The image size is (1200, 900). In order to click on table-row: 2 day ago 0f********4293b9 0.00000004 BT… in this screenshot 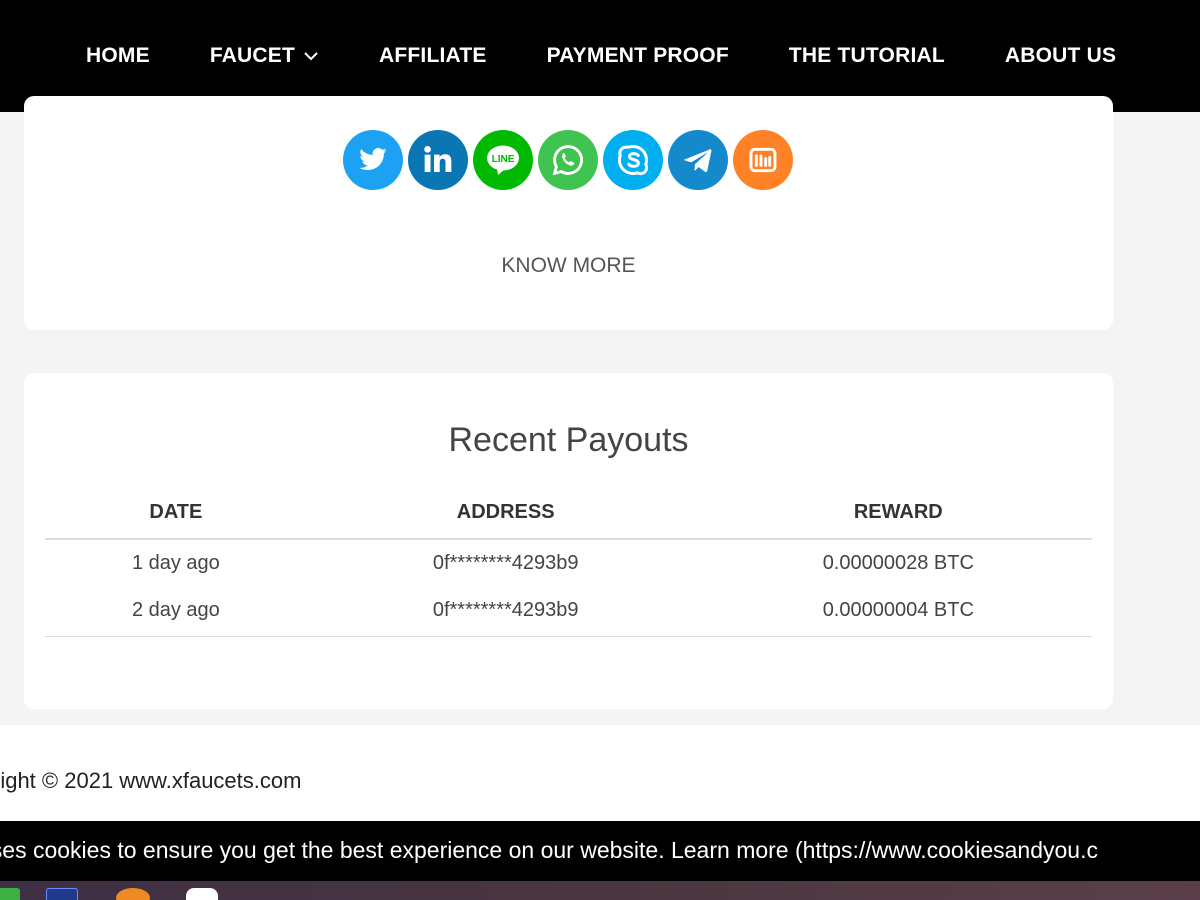, I will do `click(568, 612)`.